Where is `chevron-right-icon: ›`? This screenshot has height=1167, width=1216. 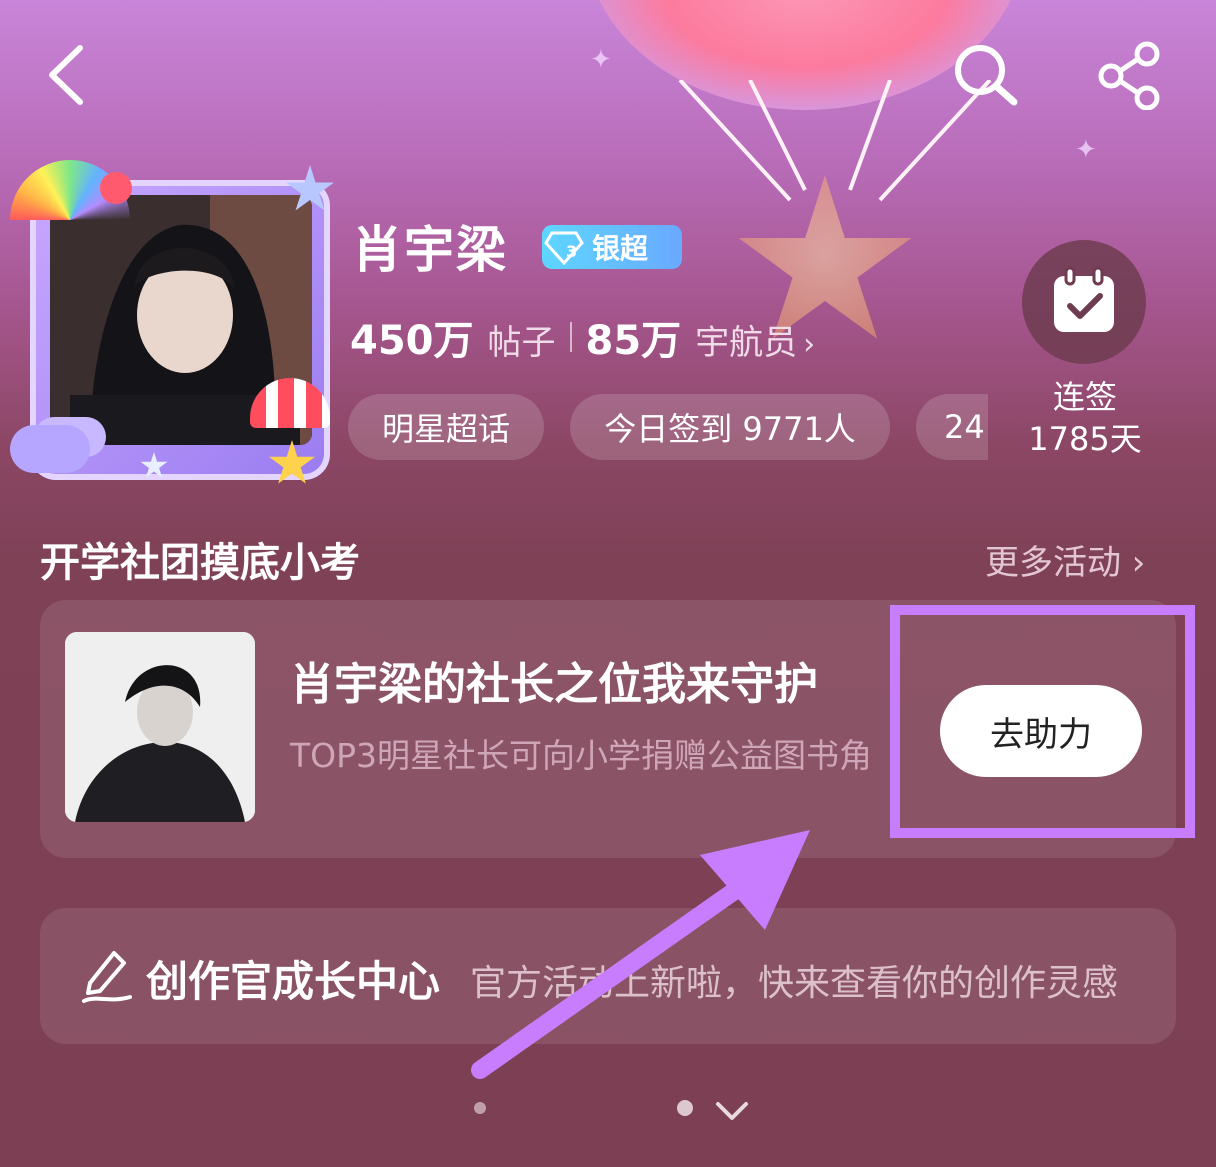
chevron-right-icon: › is located at coordinates (809, 344).